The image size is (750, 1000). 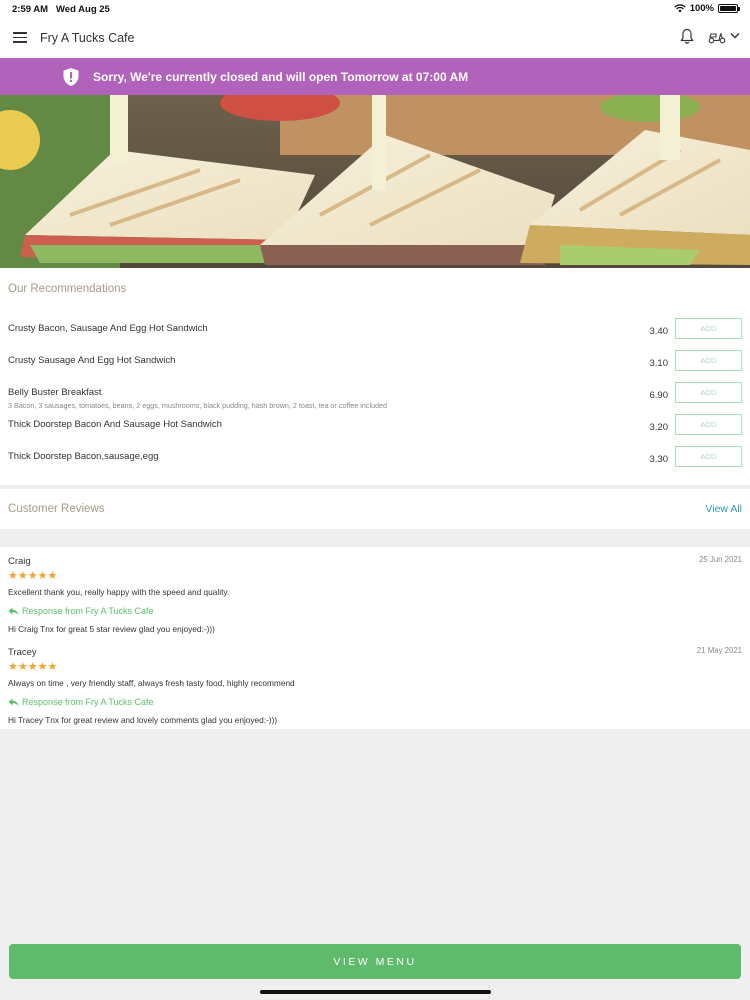 I want to click on wifi-icon, so click(x=680, y=8).